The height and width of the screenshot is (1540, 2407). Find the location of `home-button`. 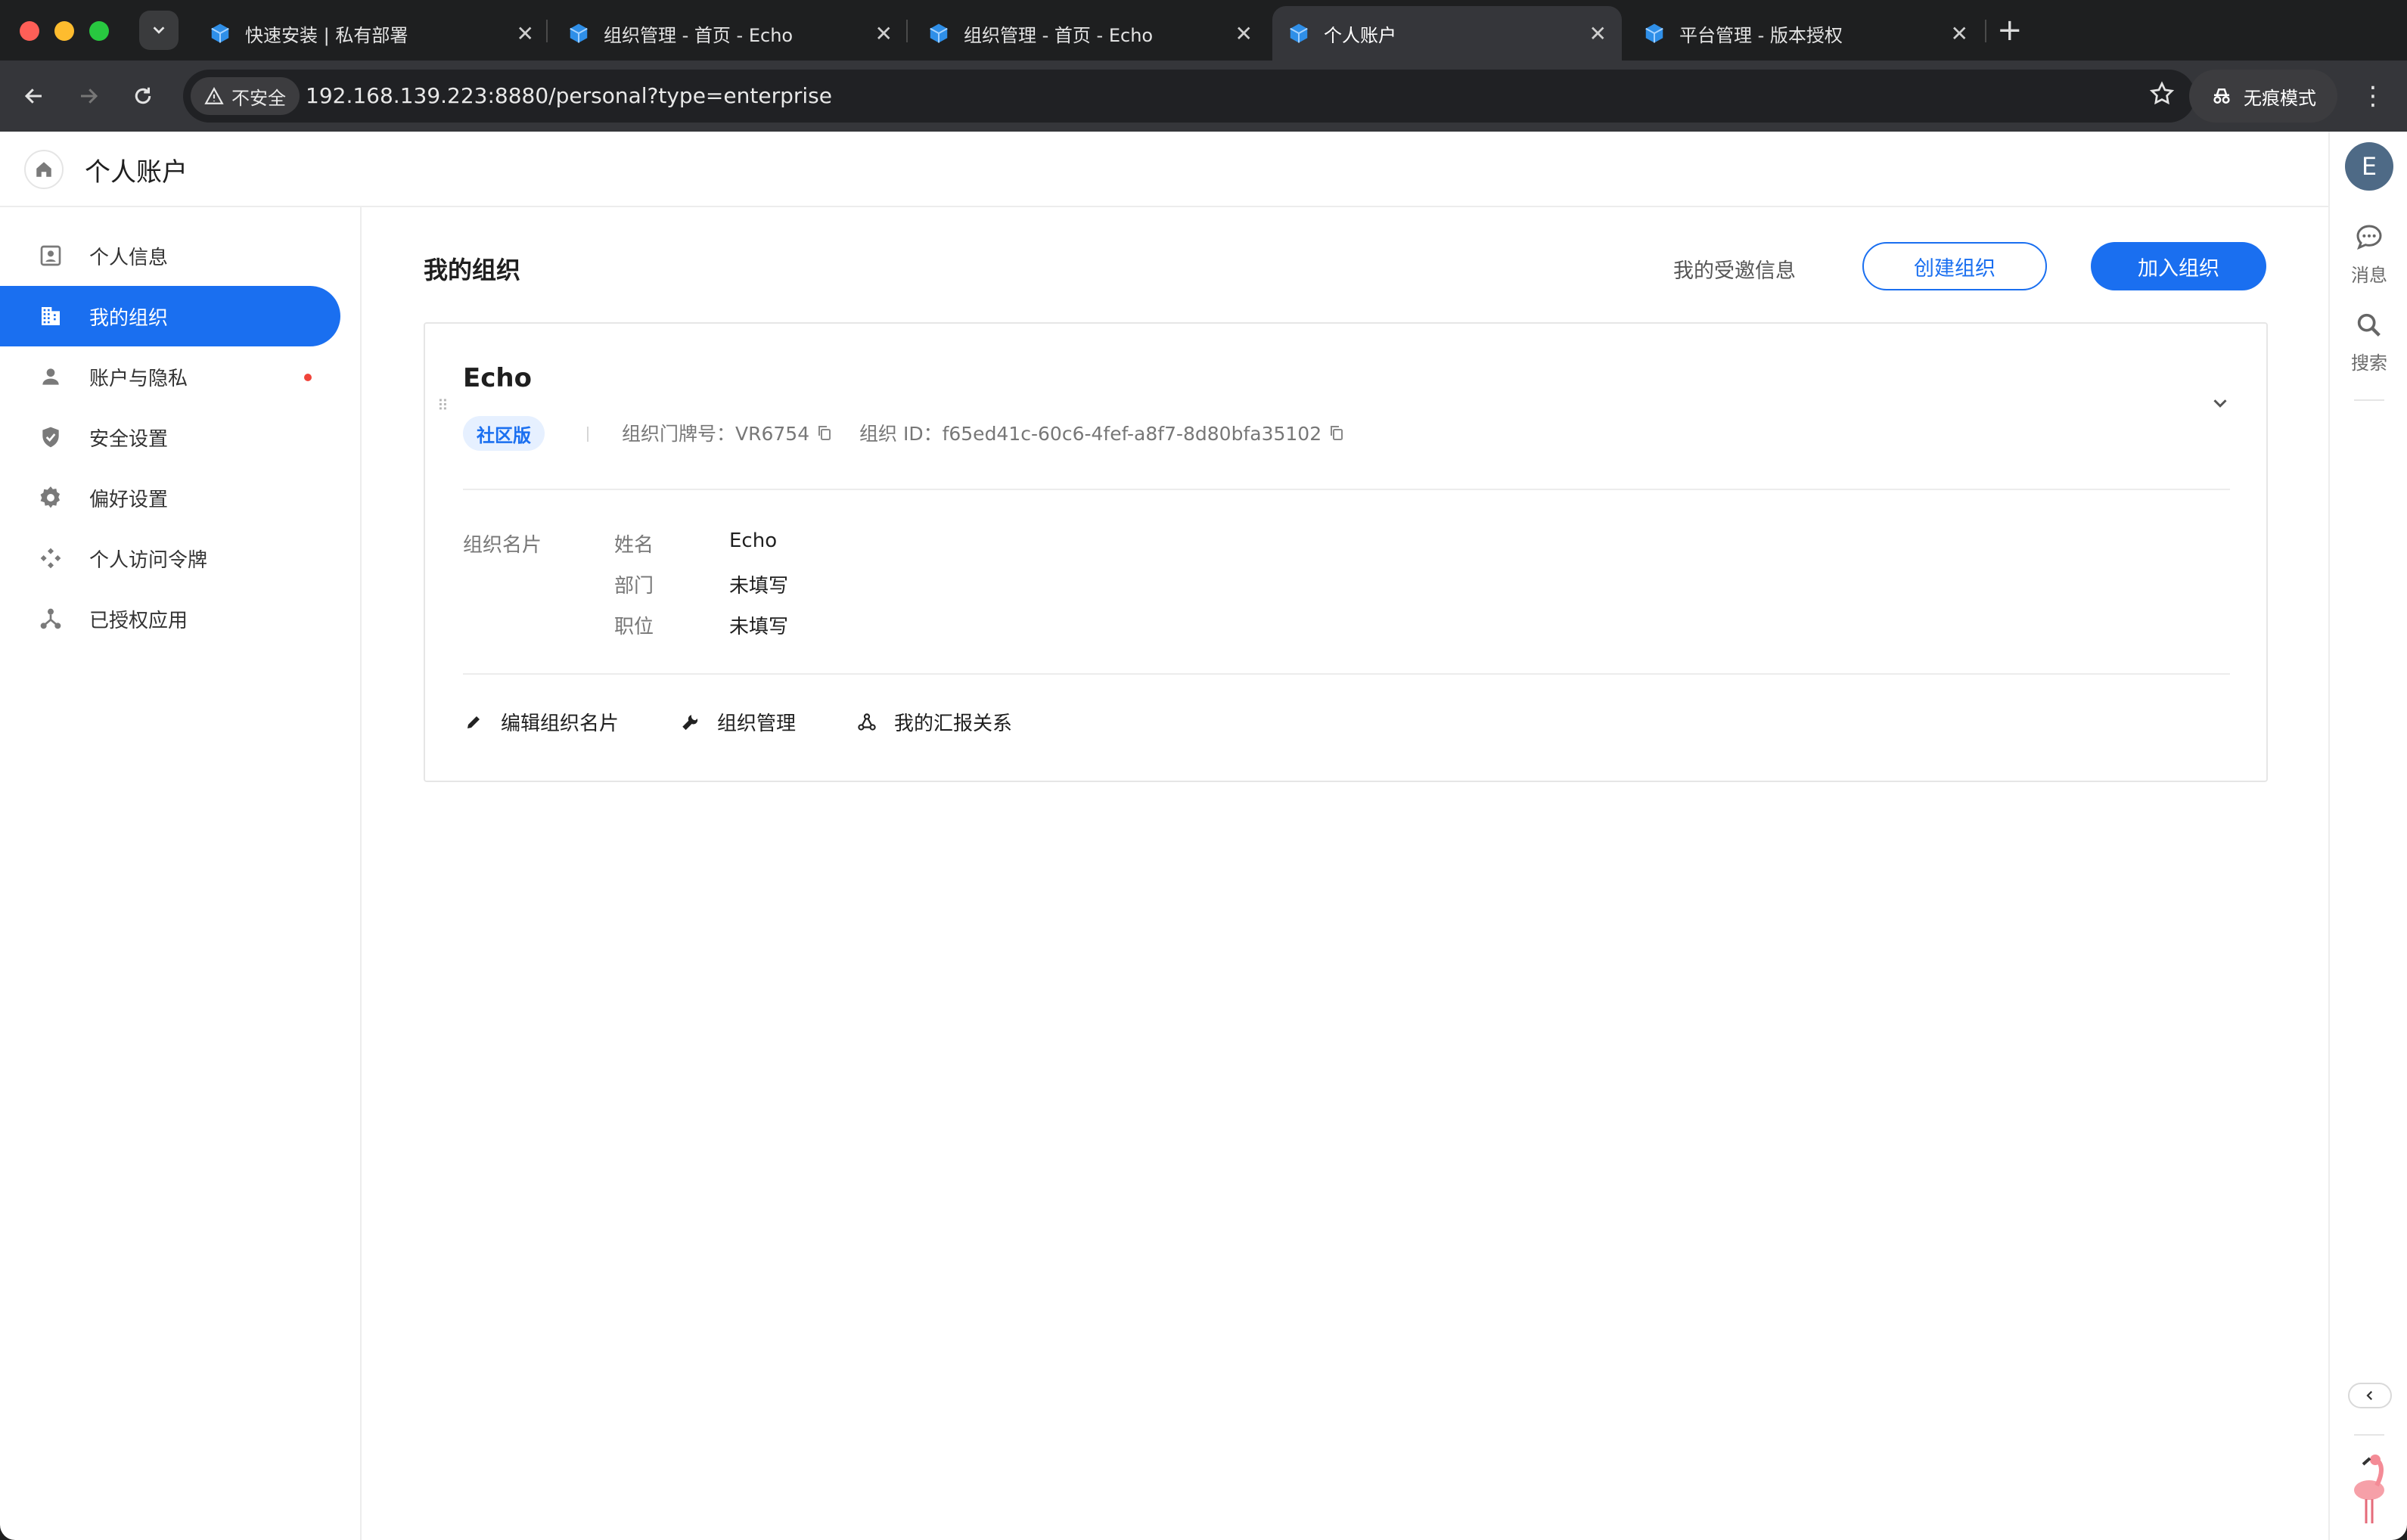

home-button is located at coordinates (44, 169).